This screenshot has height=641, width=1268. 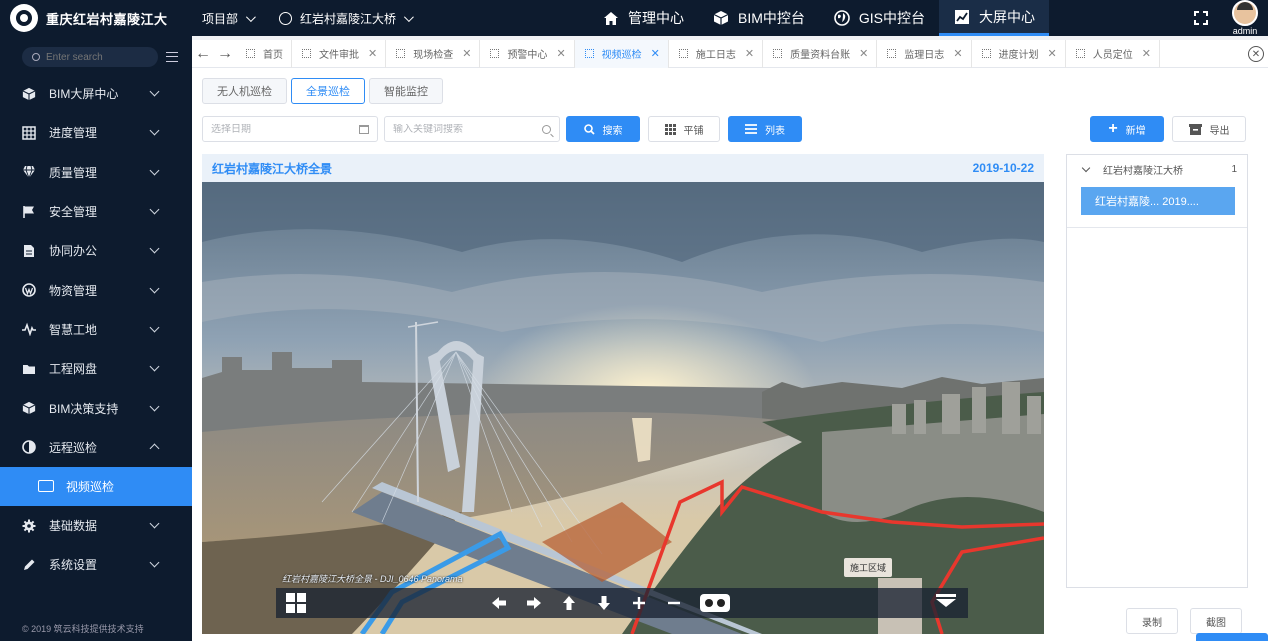 What do you see at coordinates (1019, 53) in the screenshot?
I see `tab-progress-plan: 进度计划 ✕` at bounding box center [1019, 53].